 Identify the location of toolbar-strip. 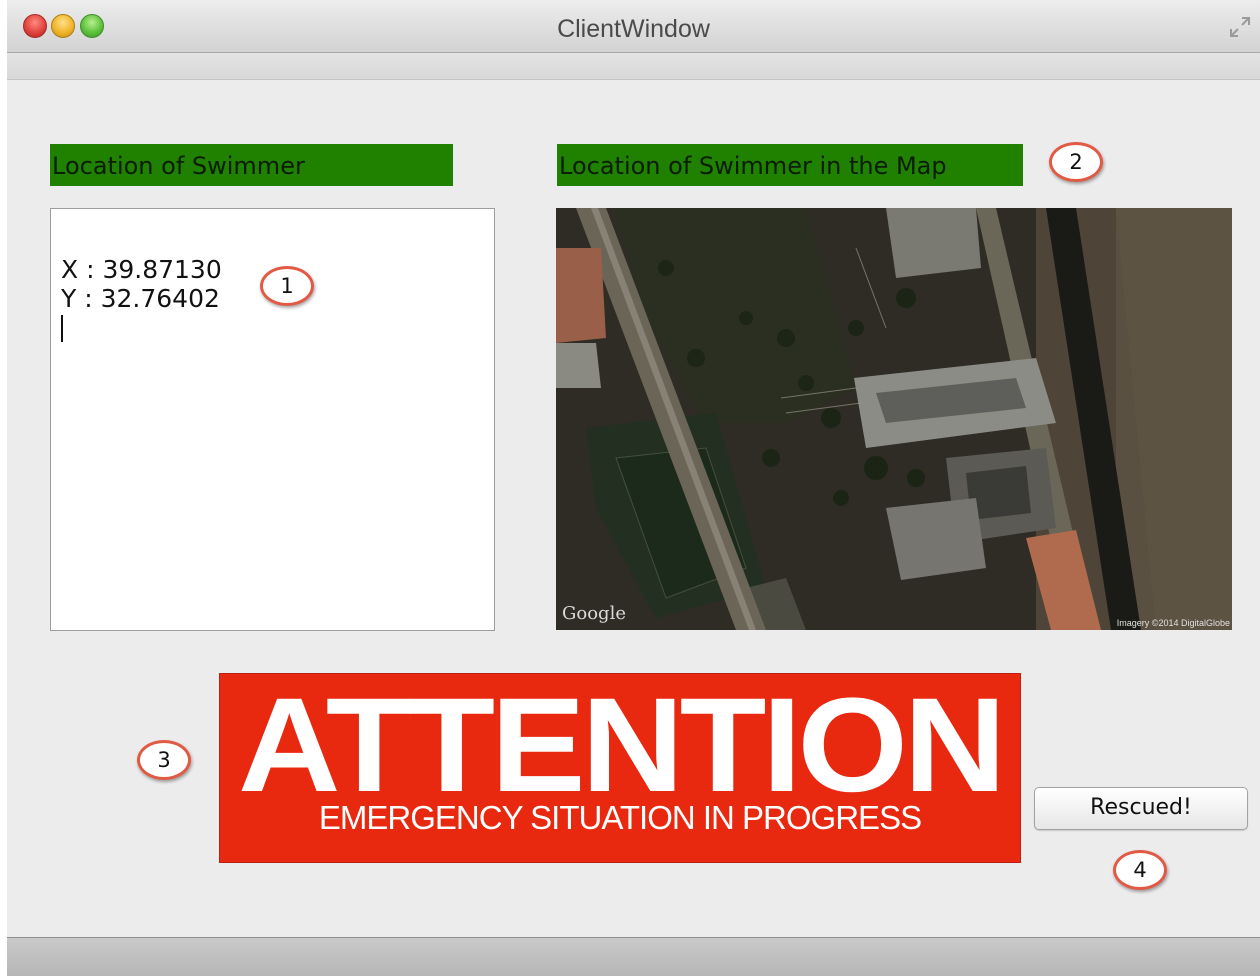
(633, 66).